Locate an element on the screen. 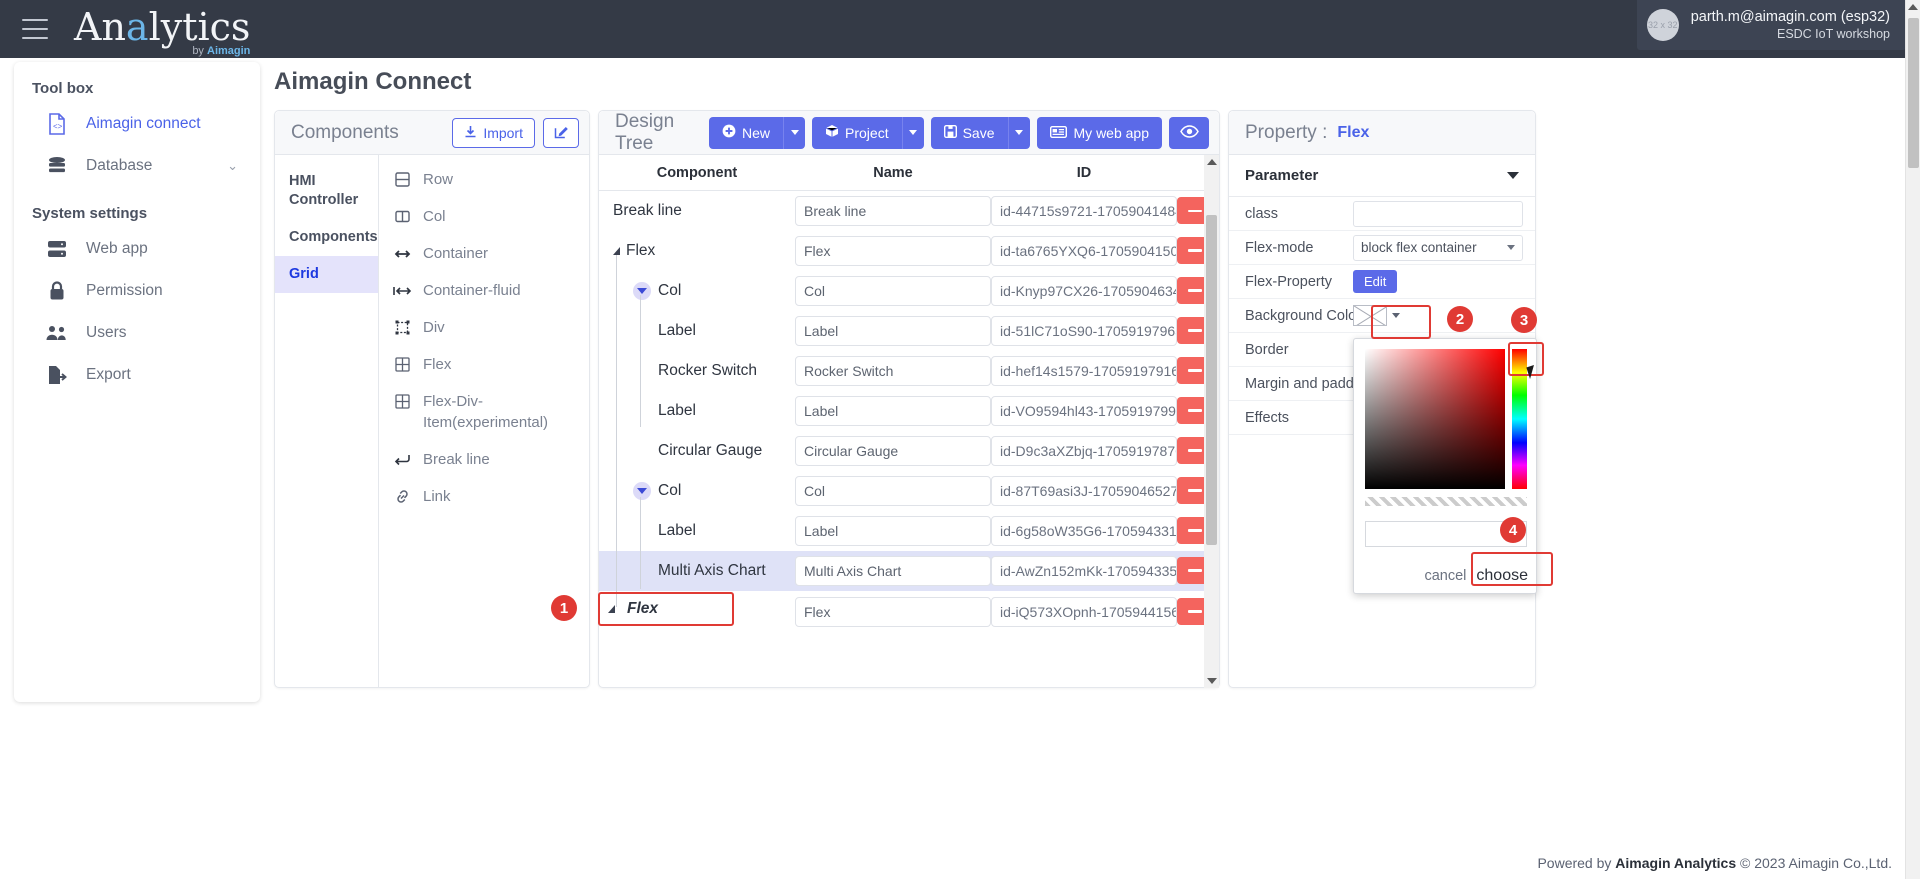 This screenshot has width=1920, height=879. table-row: Label Label id-VO9594hl43-170591979937 is located at coordinates (909, 411).